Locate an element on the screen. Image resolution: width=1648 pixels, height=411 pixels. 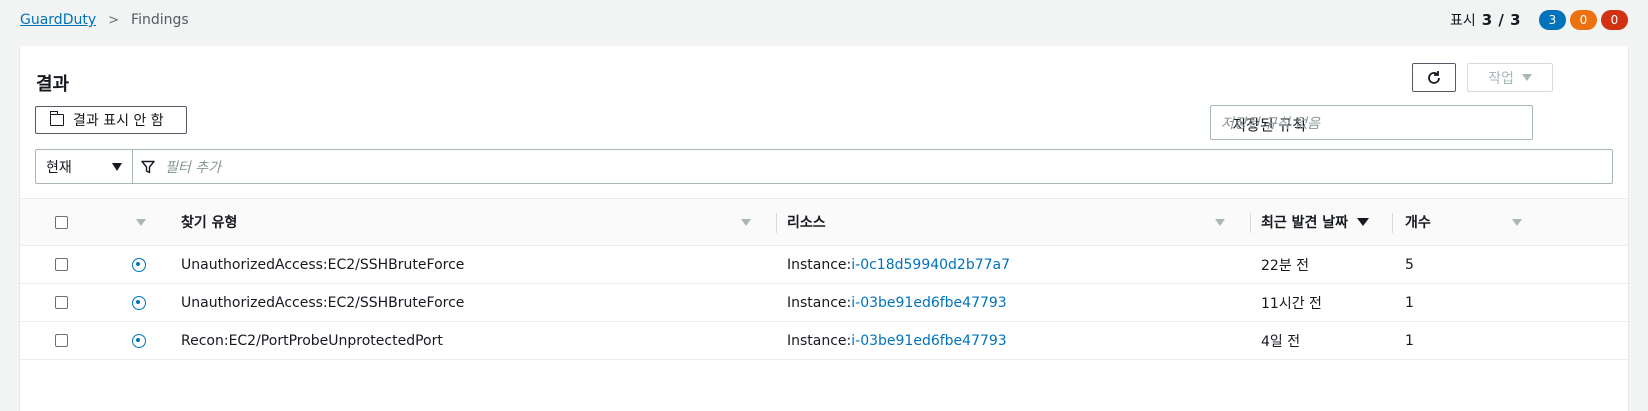
header-count: 개수 is located at coordinates (1418, 222).